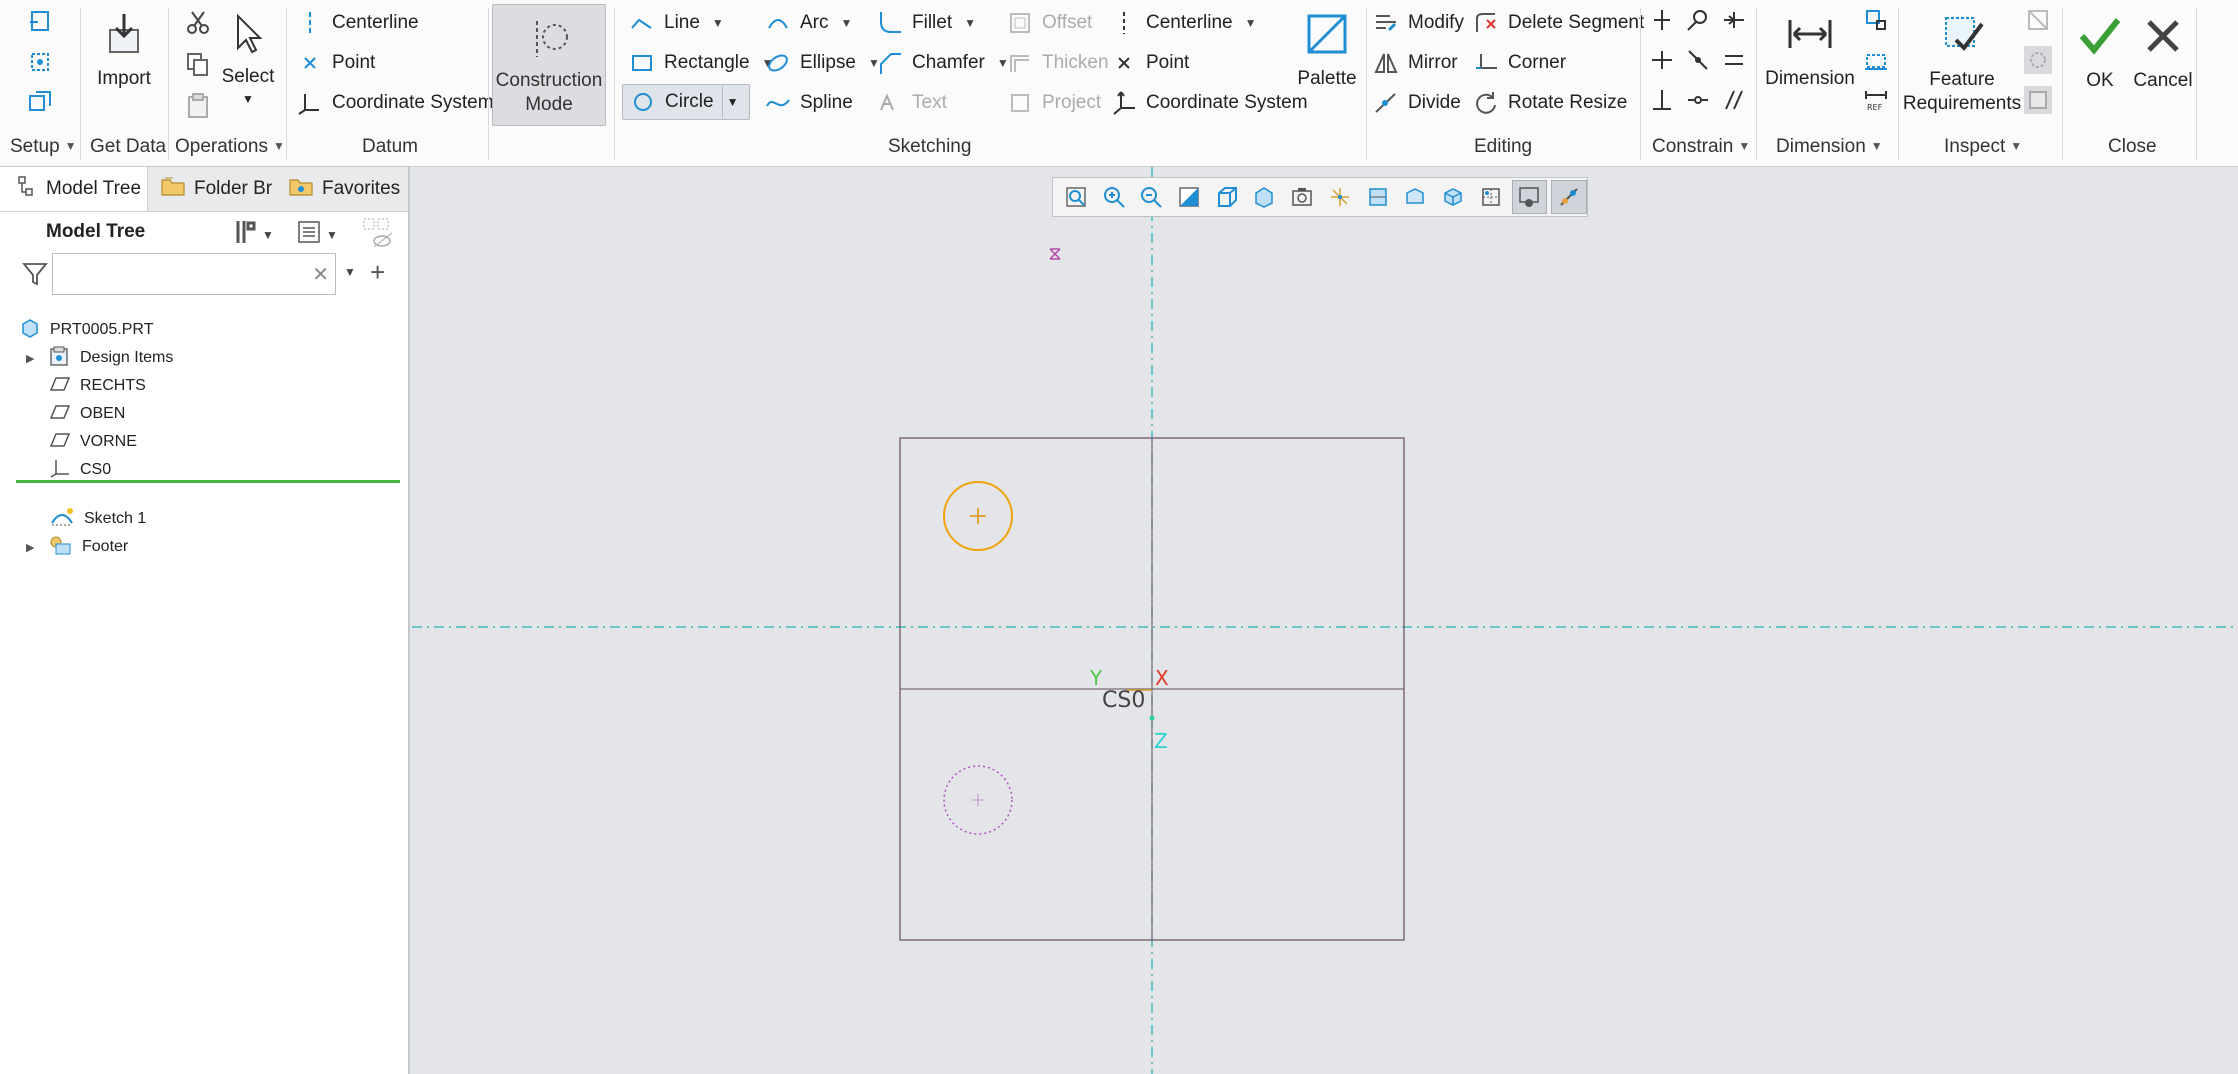 This screenshot has height=1074, width=2238. I want to click on tab-folder-browser: Folder Br, so click(217, 189).